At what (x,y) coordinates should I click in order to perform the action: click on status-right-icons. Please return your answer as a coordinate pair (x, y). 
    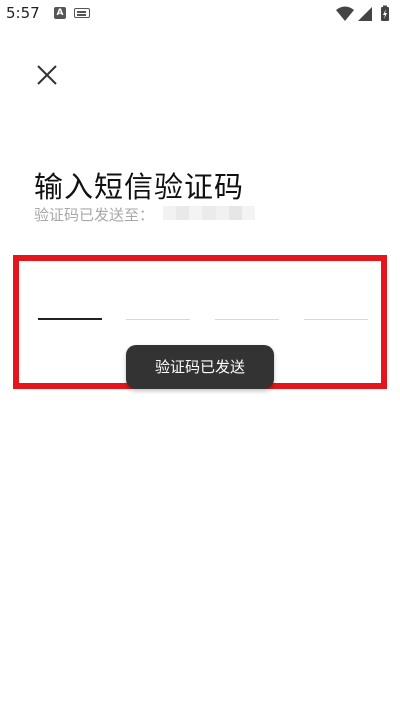
    Looking at the image, I should click on (362, 13).